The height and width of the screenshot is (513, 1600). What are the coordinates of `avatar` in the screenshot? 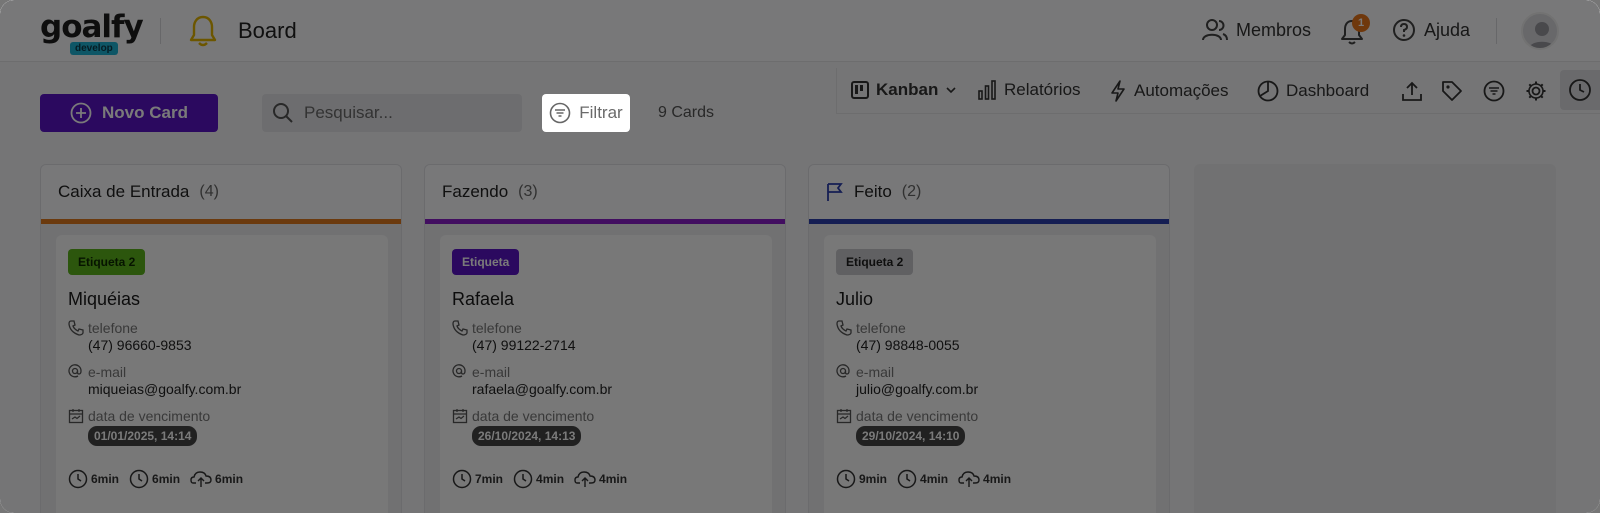 It's located at (1540, 31).